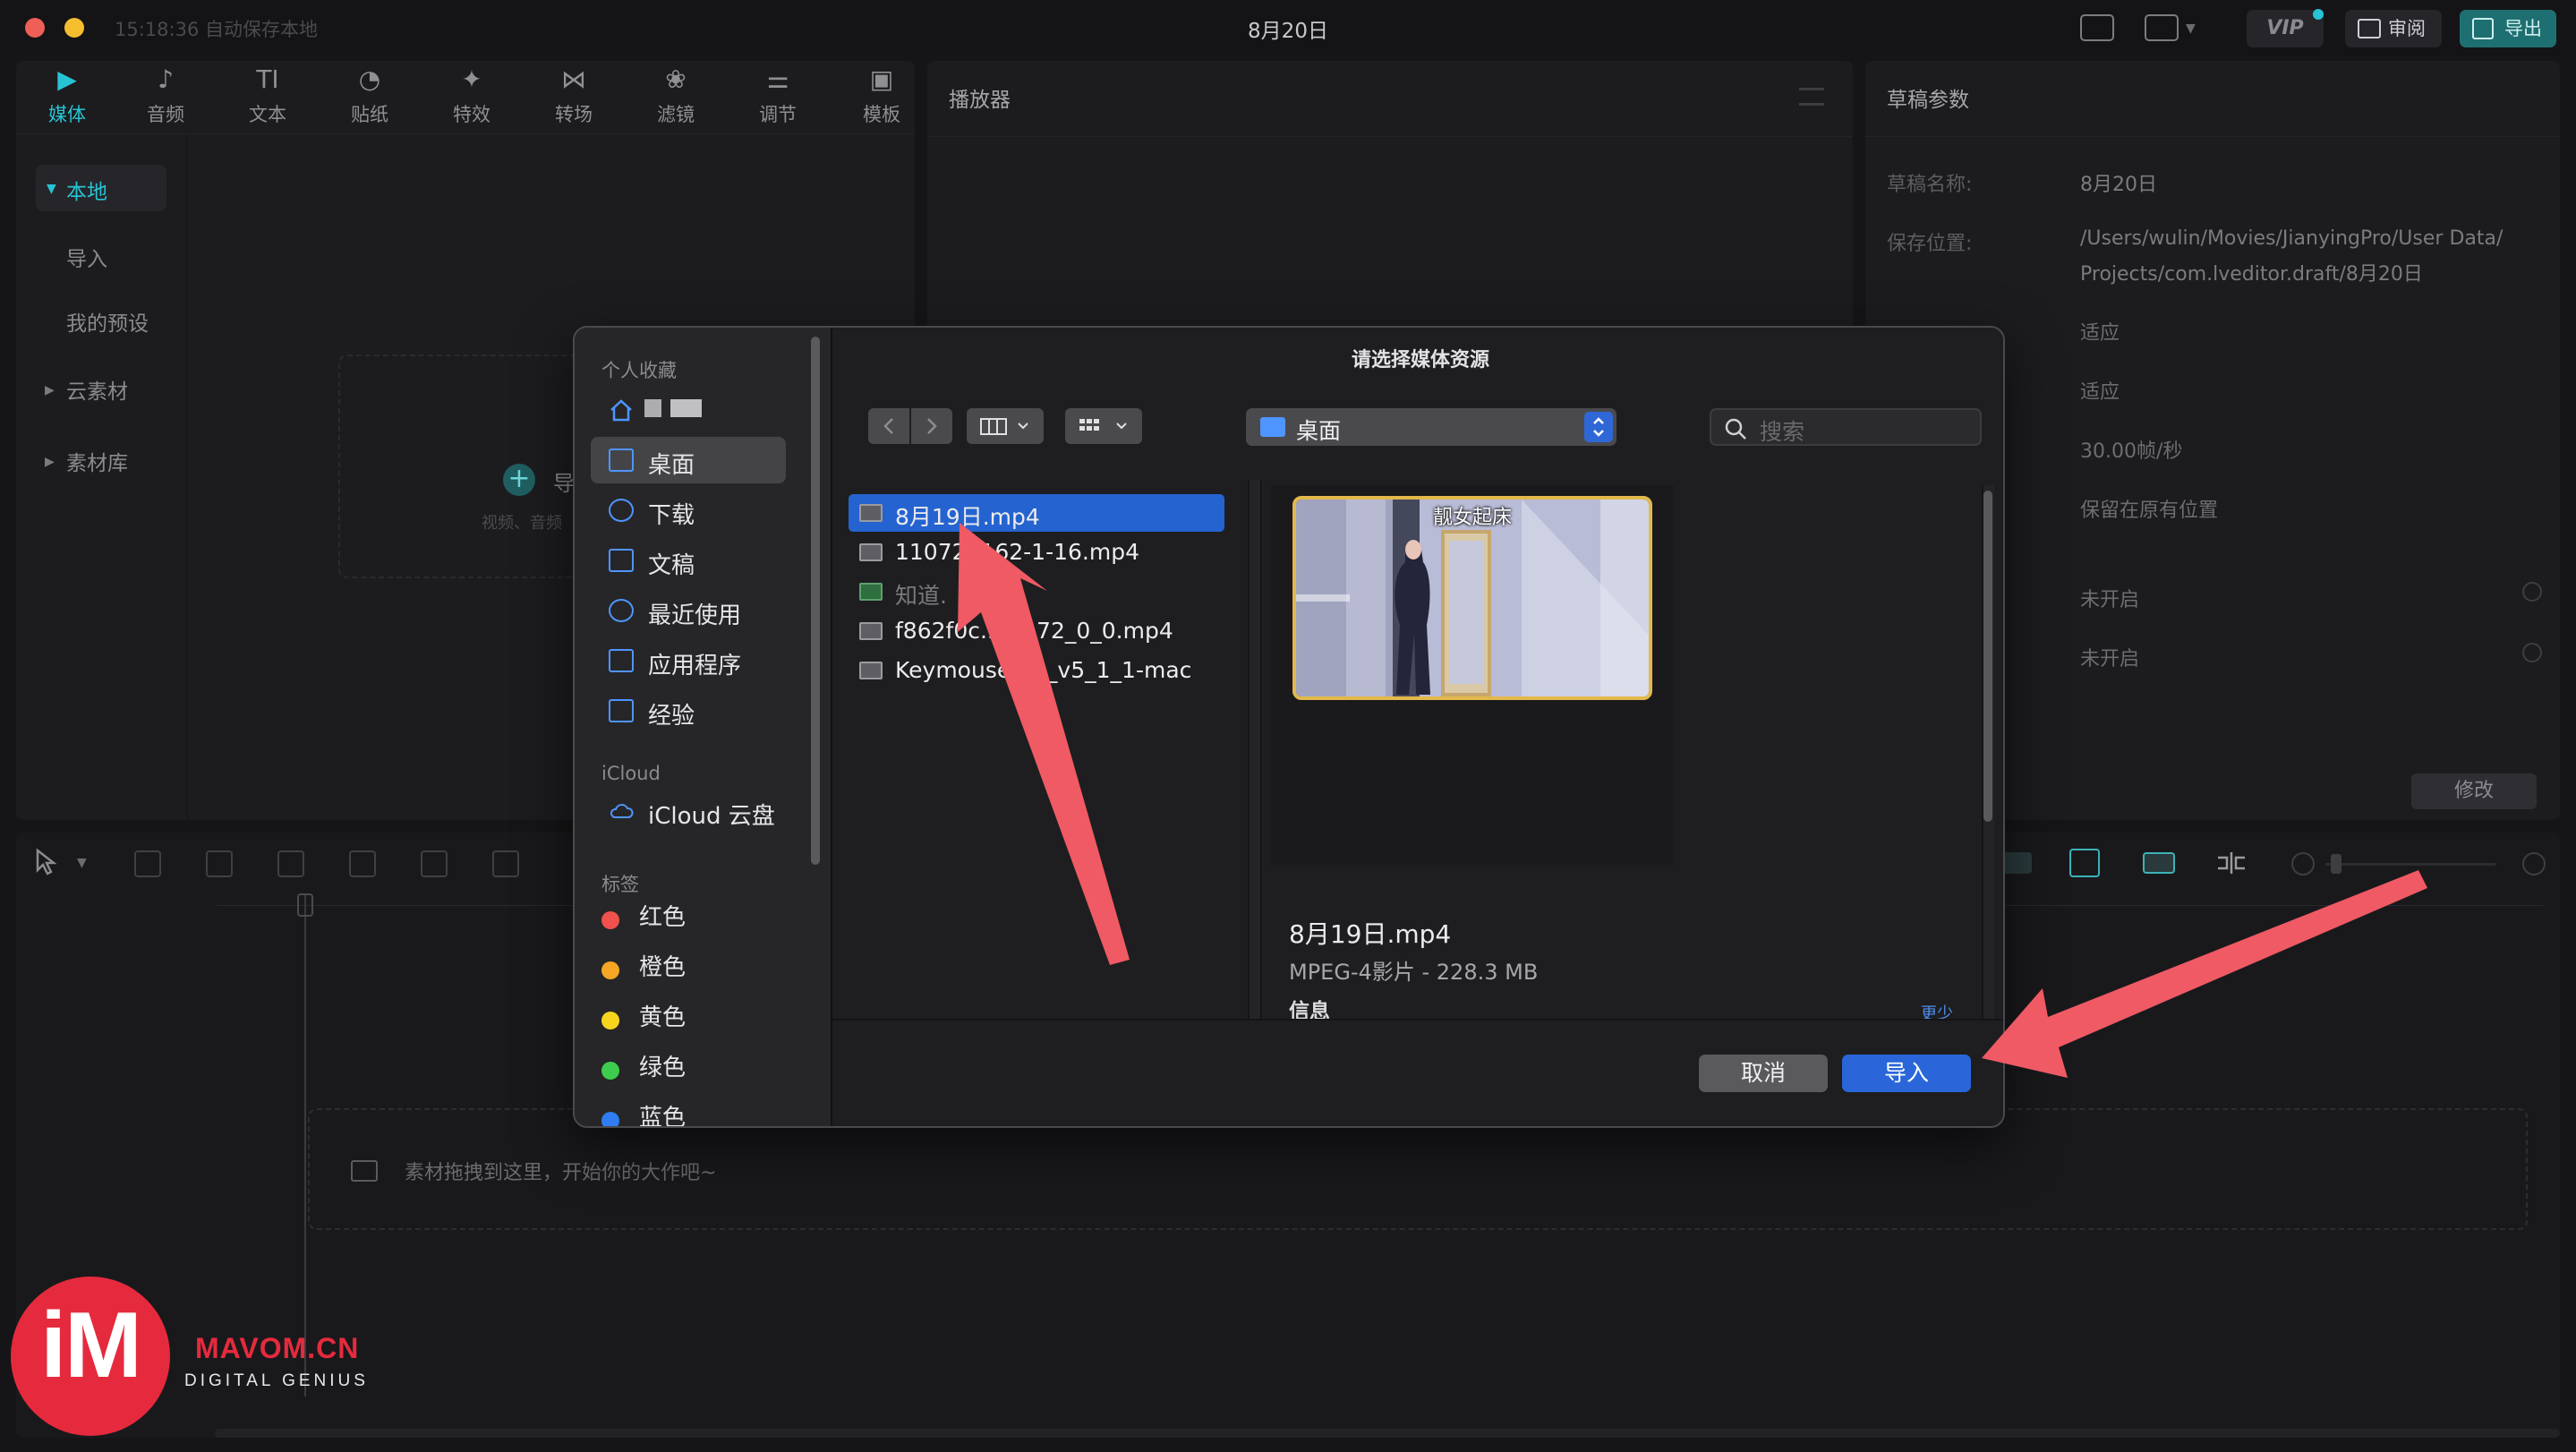 The image size is (2576, 1452). I want to click on arrow-to-file, so click(1044, 744).